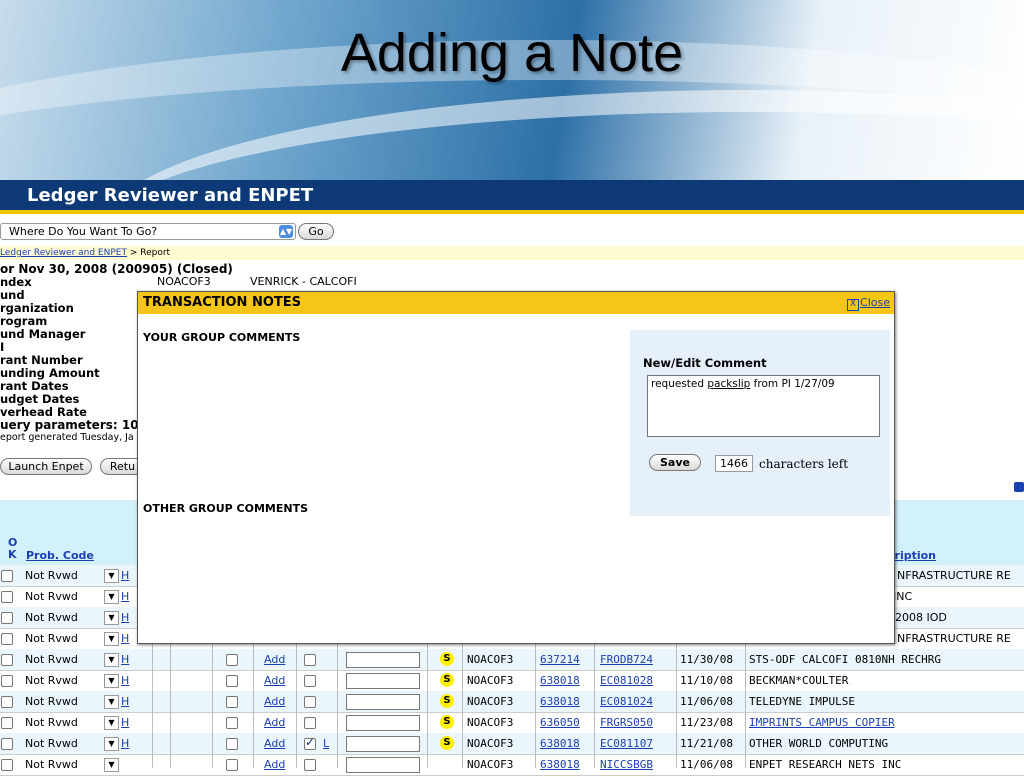 The height and width of the screenshot is (776, 1024). I want to click on app-title: Ledger Reviewer and ENPET, so click(170, 195).